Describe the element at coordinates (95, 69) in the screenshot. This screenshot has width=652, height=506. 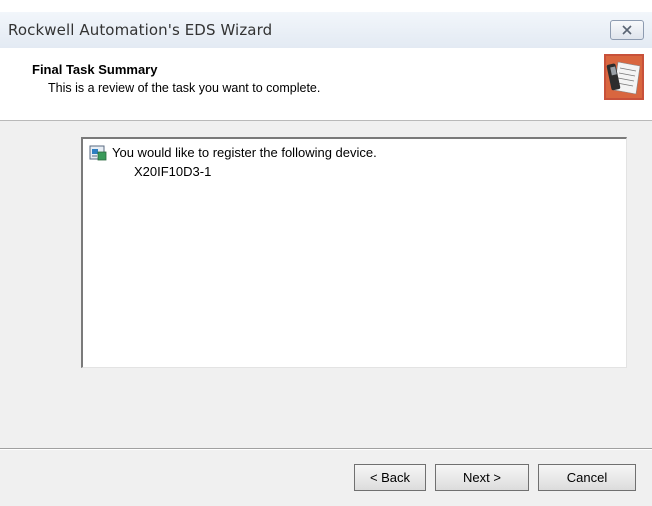
I see `page-title: Final Task Summary` at that location.